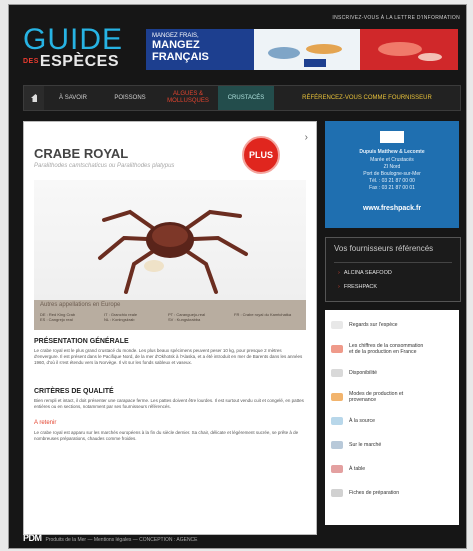 The height and width of the screenshot is (551, 473). What do you see at coordinates (392, 137) in the screenshot?
I see `supplier-logo` at bounding box center [392, 137].